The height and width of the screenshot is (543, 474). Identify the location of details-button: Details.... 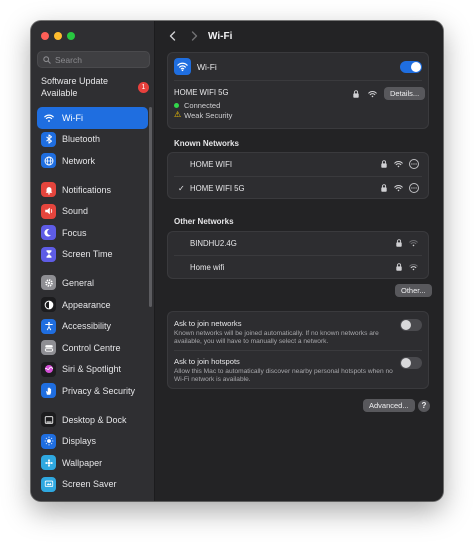
(405, 93).